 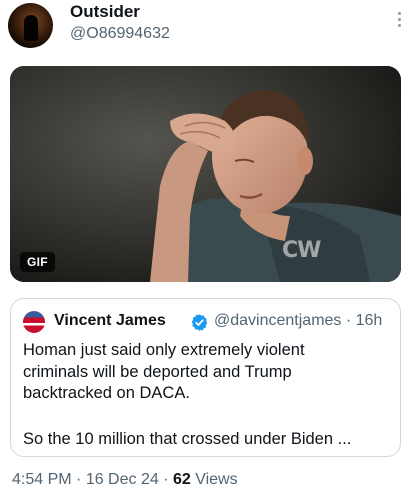 What do you see at coordinates (42, 479) in the screenshot?
I see `post-time: 4:54 PM` at bounding box center [42, 479].